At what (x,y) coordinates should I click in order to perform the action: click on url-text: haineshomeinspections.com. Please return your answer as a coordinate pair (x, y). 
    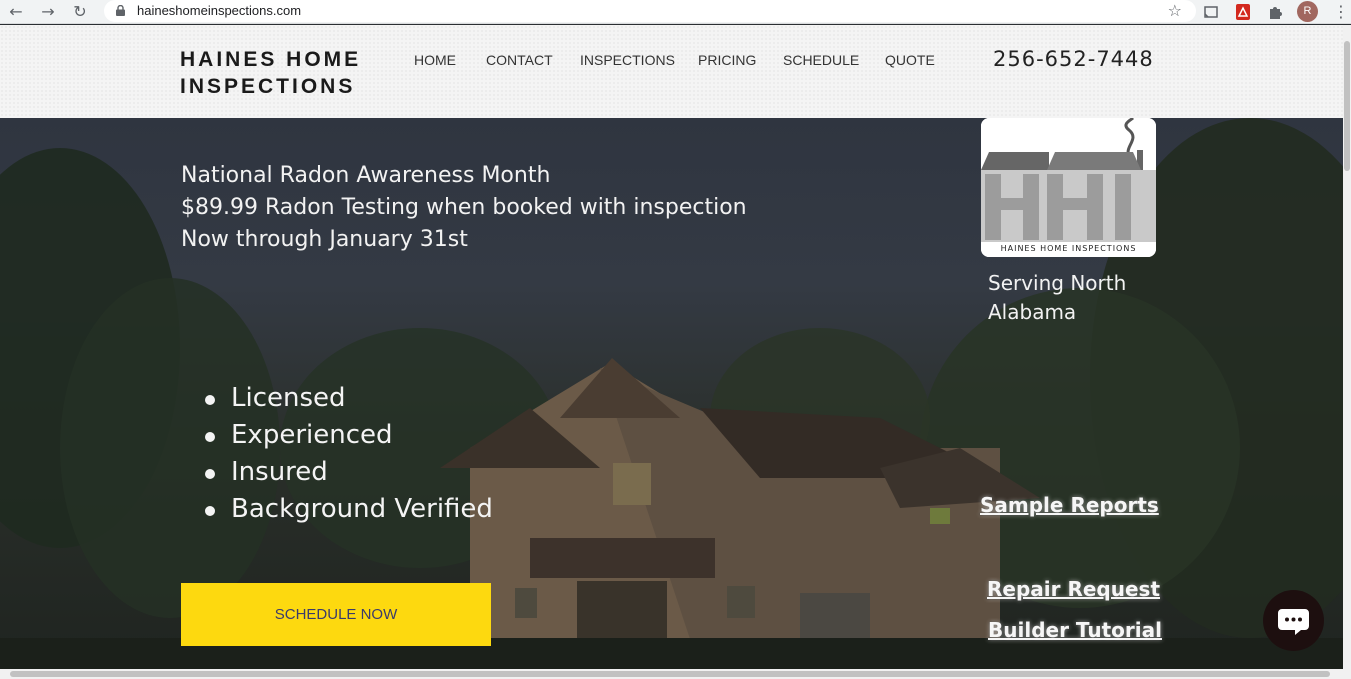
    Looking at the image, I should click on (219, 10).